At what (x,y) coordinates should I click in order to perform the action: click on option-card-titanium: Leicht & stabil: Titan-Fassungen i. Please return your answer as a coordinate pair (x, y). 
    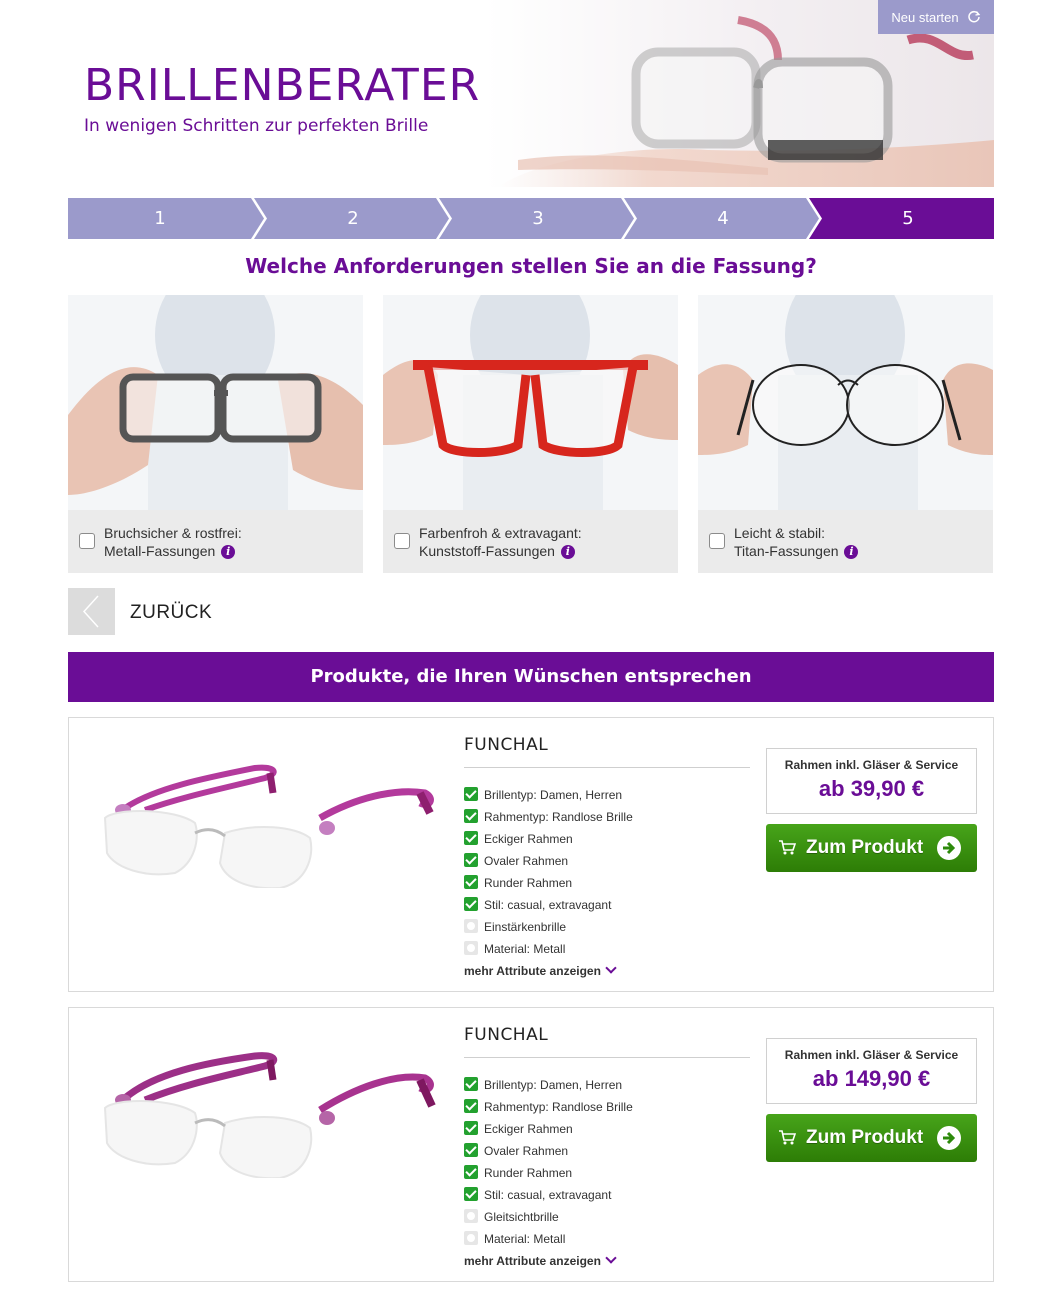
    Looking at the image, I should click on (845, 434).